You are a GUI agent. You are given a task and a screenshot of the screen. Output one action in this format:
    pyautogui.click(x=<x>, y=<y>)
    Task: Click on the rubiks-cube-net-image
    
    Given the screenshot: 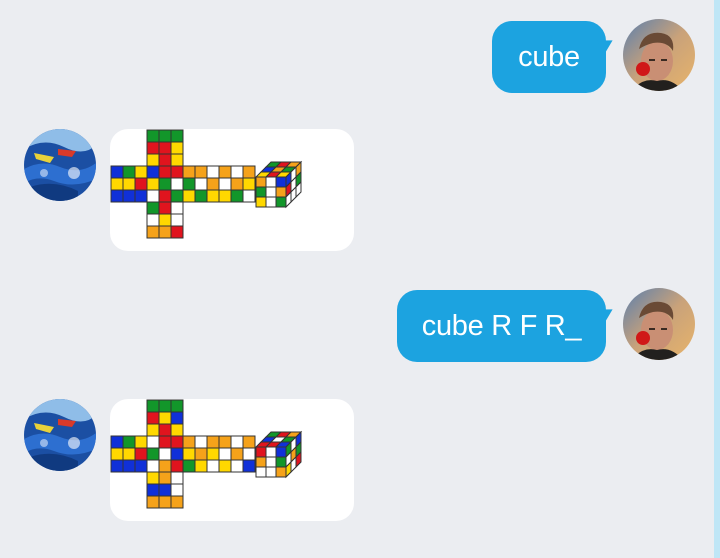 What is the action you would take?
    pyautogui.click(x=206, y=184)
    